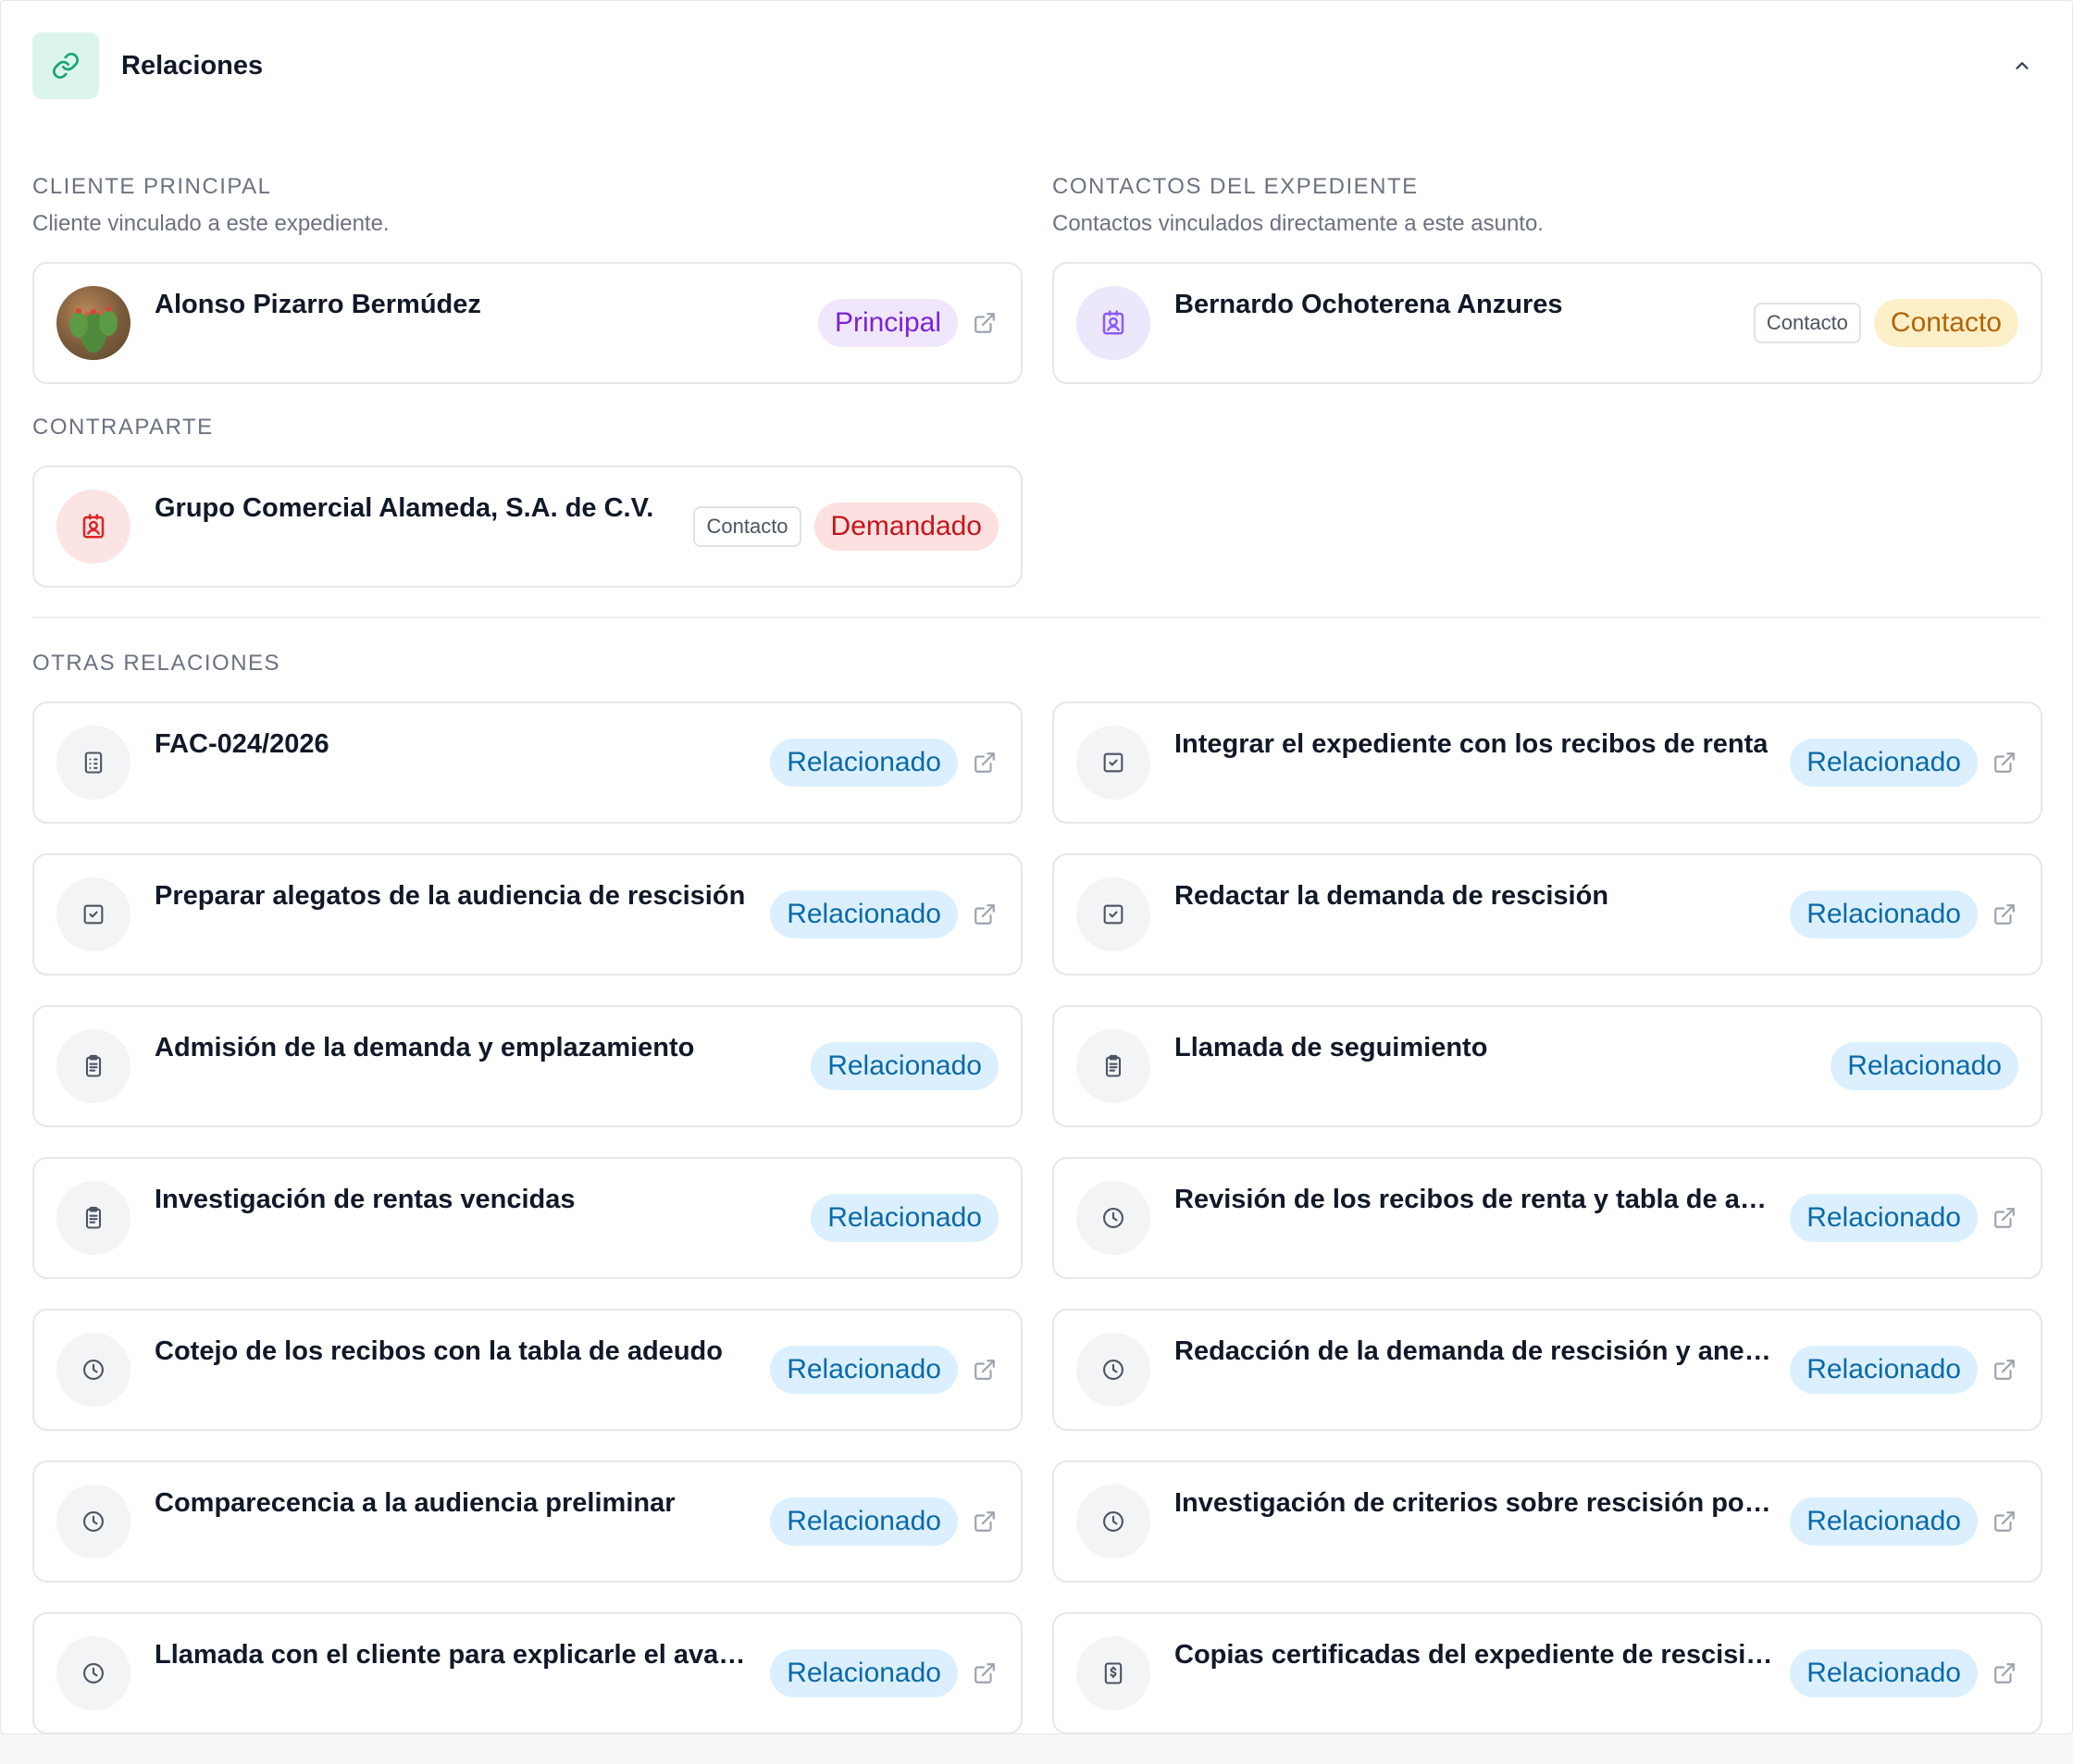 This screenshot has width=2073, height=1764. I want to click on contraparte-type-tag: Contacto, so click(747, 526).